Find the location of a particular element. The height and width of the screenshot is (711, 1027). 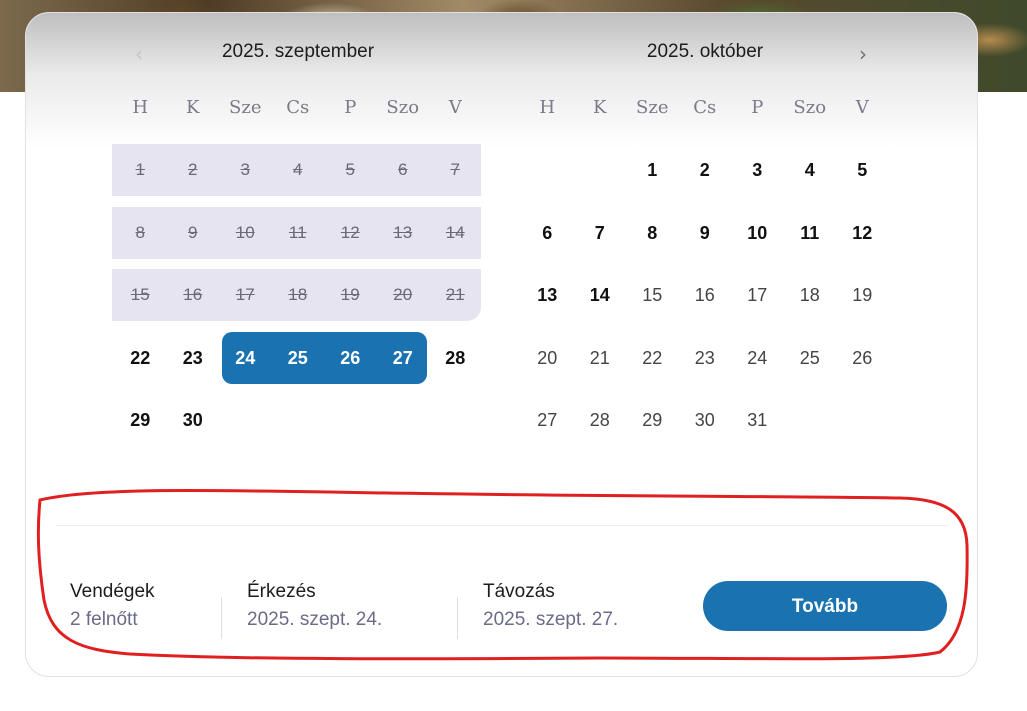

day-unavailable: 11 is located at coordinates (297, 232).